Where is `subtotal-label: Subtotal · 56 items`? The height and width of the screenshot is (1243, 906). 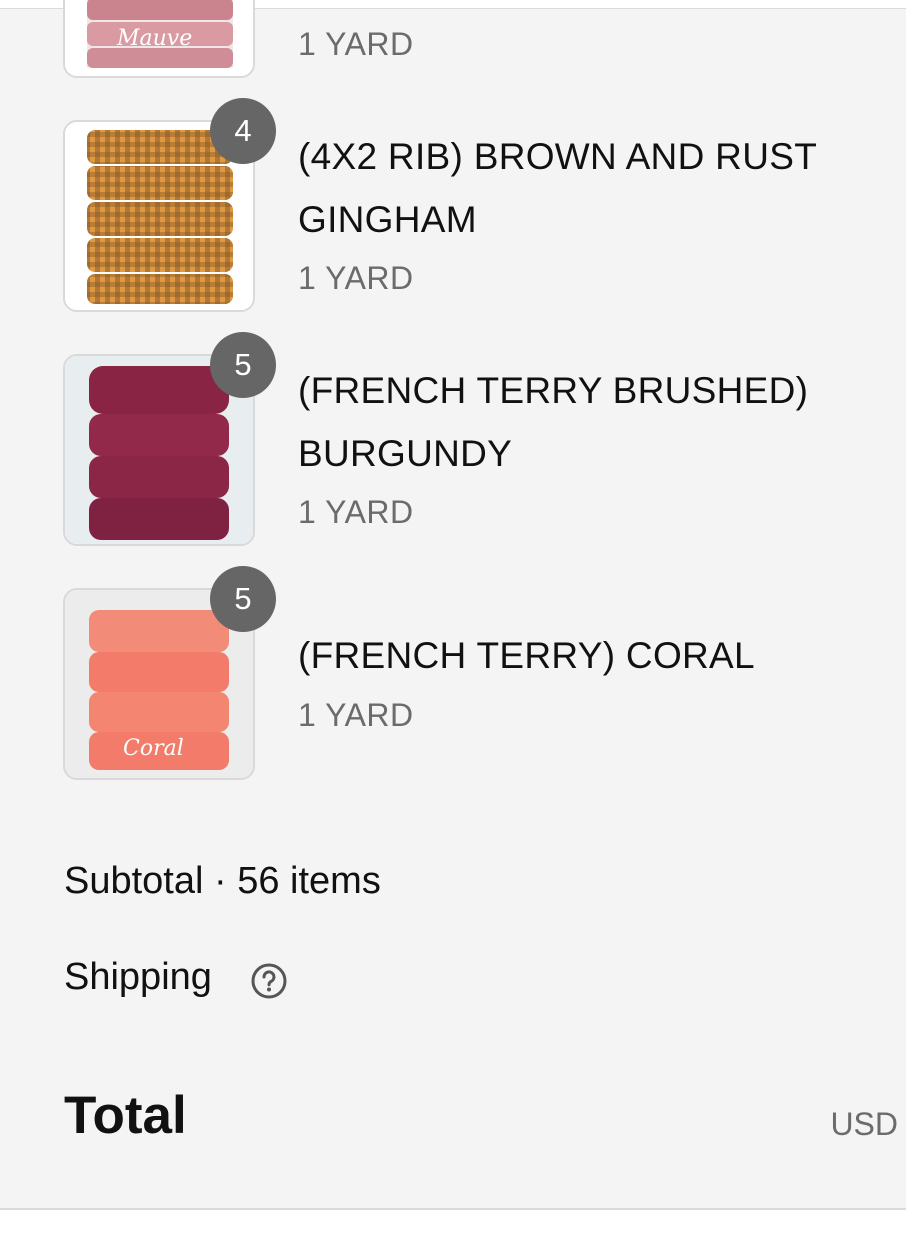
subtotal-label: Subtotal · 56 items is located at coordinates (222, 881).